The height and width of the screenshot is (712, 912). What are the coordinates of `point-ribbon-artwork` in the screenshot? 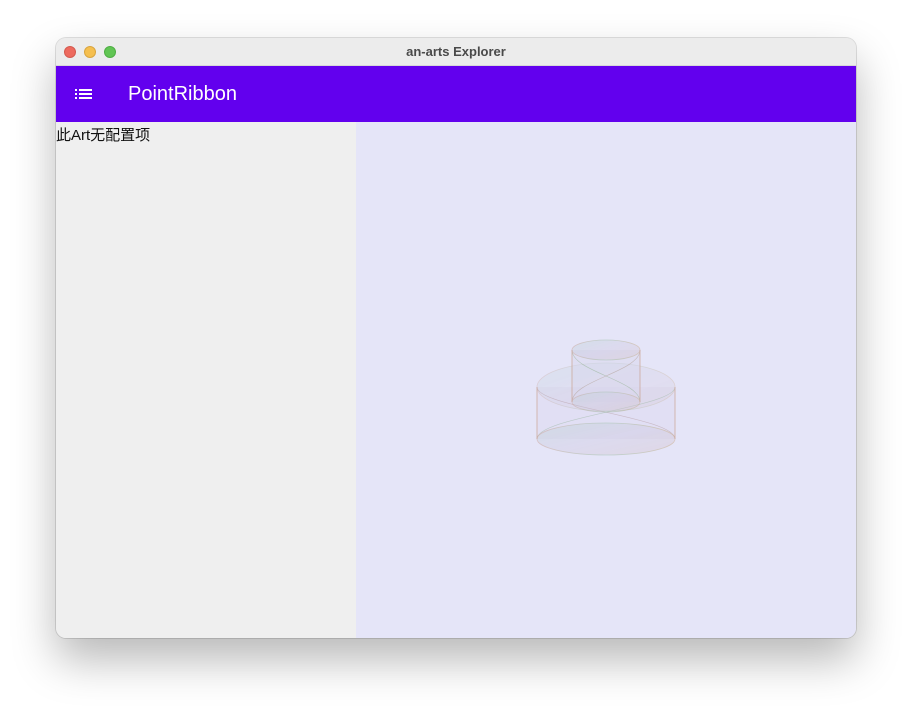 It's located at (606, 397).